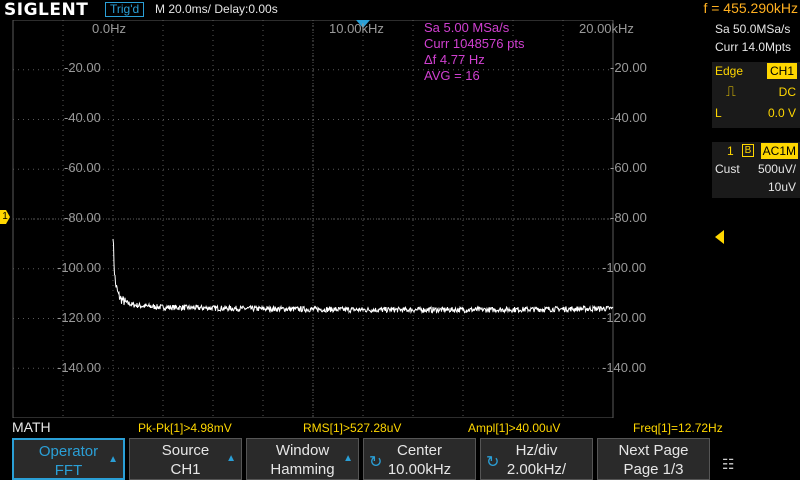 The image size is (800, 480). Describe the element at coordinates (536, 459) in the screenshot. I see `hz-per-div-softkey: Hz/div 2.00kHz/ ↻` at that location.